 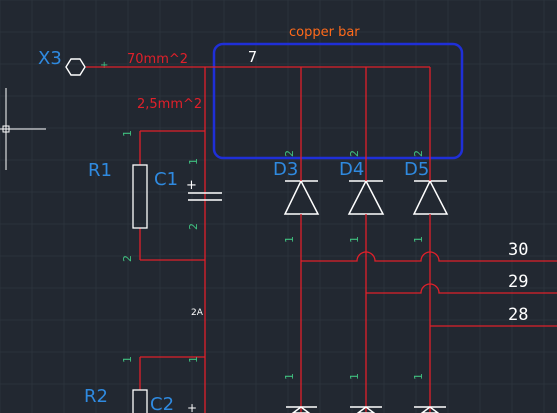 I want to click on net-28-label: 28, so click(x=518, y=315).